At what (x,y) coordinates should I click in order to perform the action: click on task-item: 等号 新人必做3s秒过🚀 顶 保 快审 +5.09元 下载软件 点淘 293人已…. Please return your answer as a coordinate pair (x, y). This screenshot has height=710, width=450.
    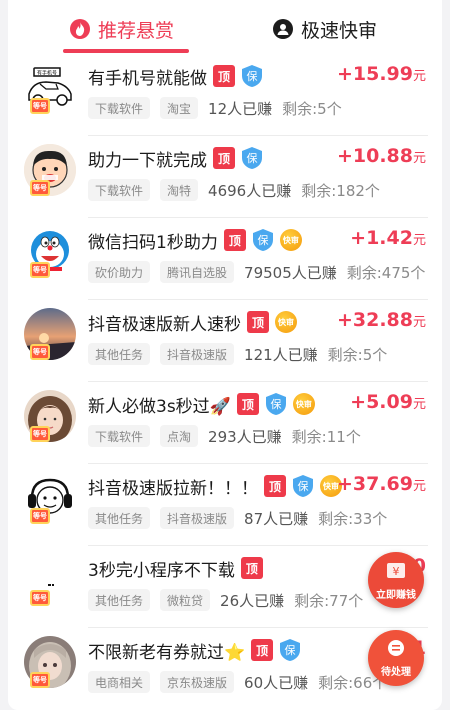
    Looking at the image, I should click on (225, 423).